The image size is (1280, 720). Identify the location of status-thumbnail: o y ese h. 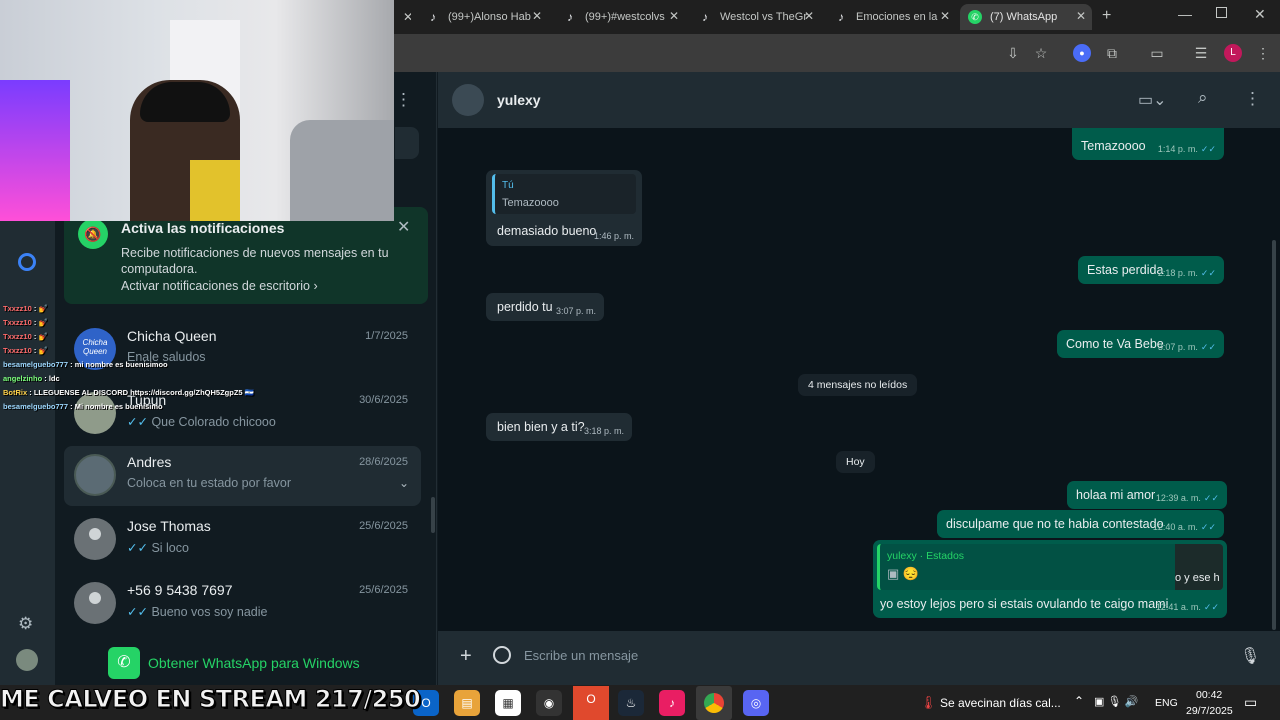
(1199, 567).